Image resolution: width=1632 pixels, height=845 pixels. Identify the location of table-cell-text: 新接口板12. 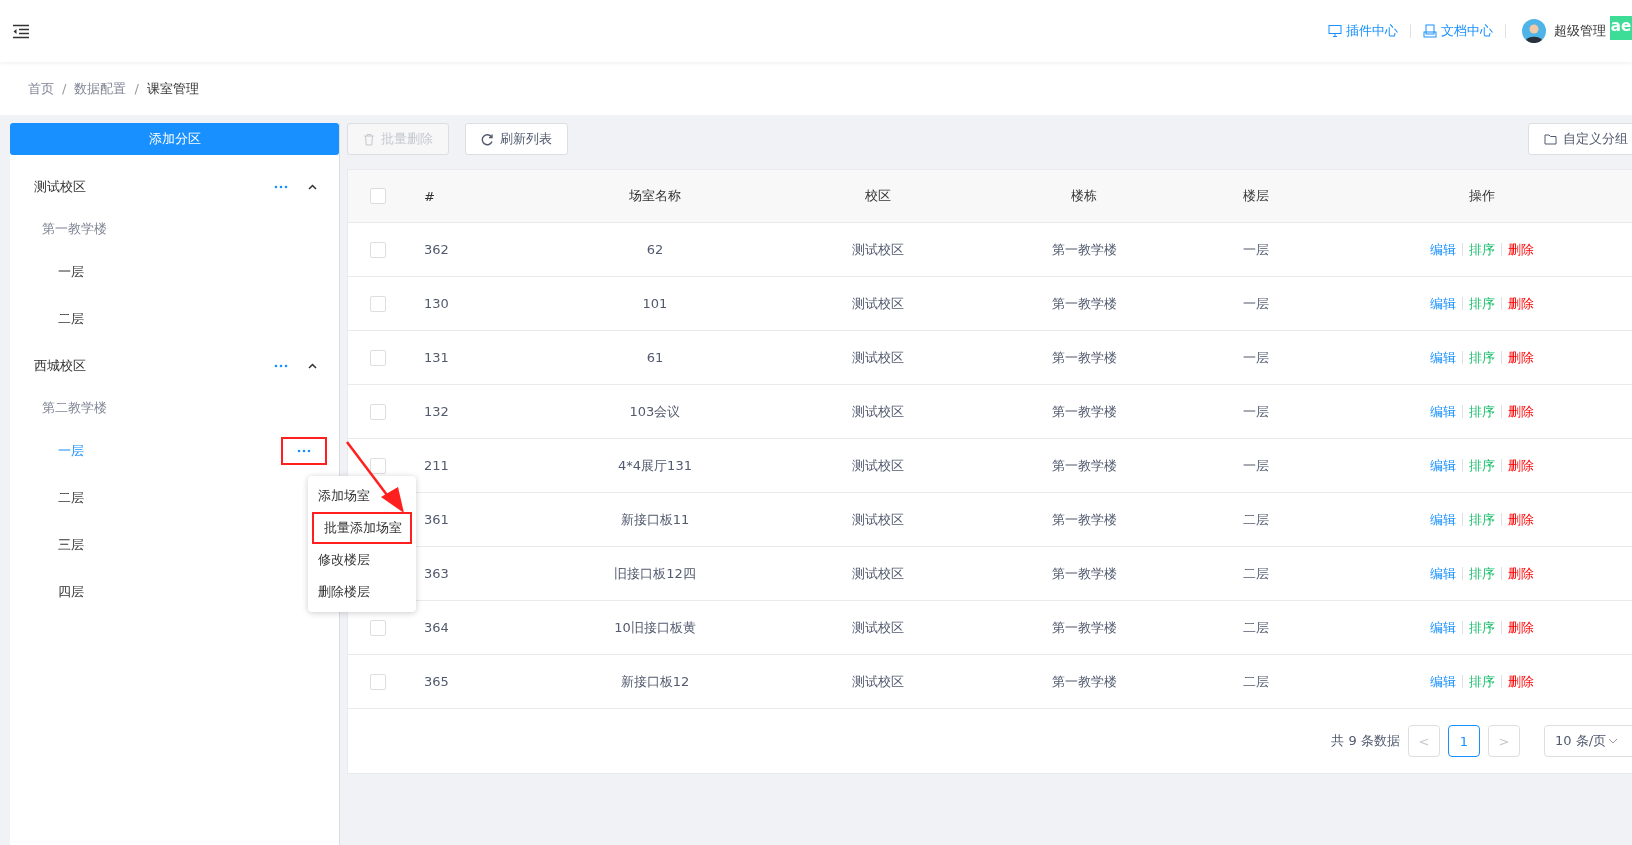
(655, 681).